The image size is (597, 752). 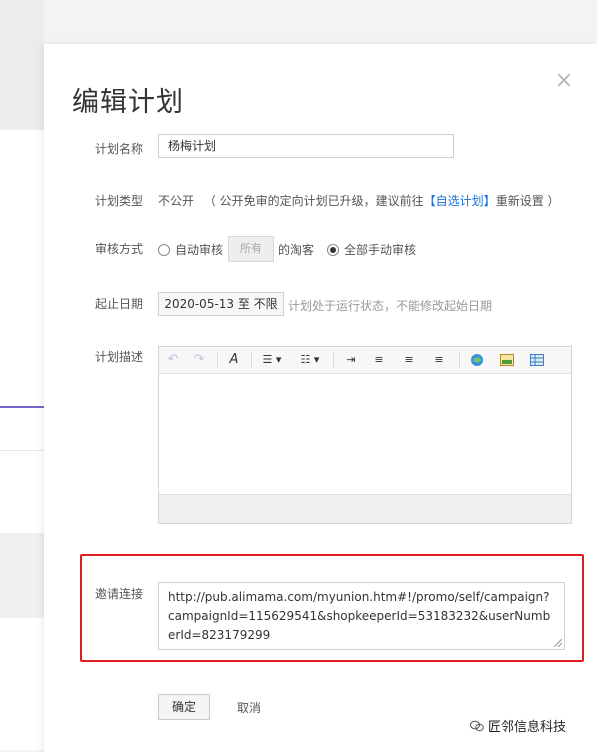 I want to click on align-left-icon: ≡, so click(x=379, y=360).